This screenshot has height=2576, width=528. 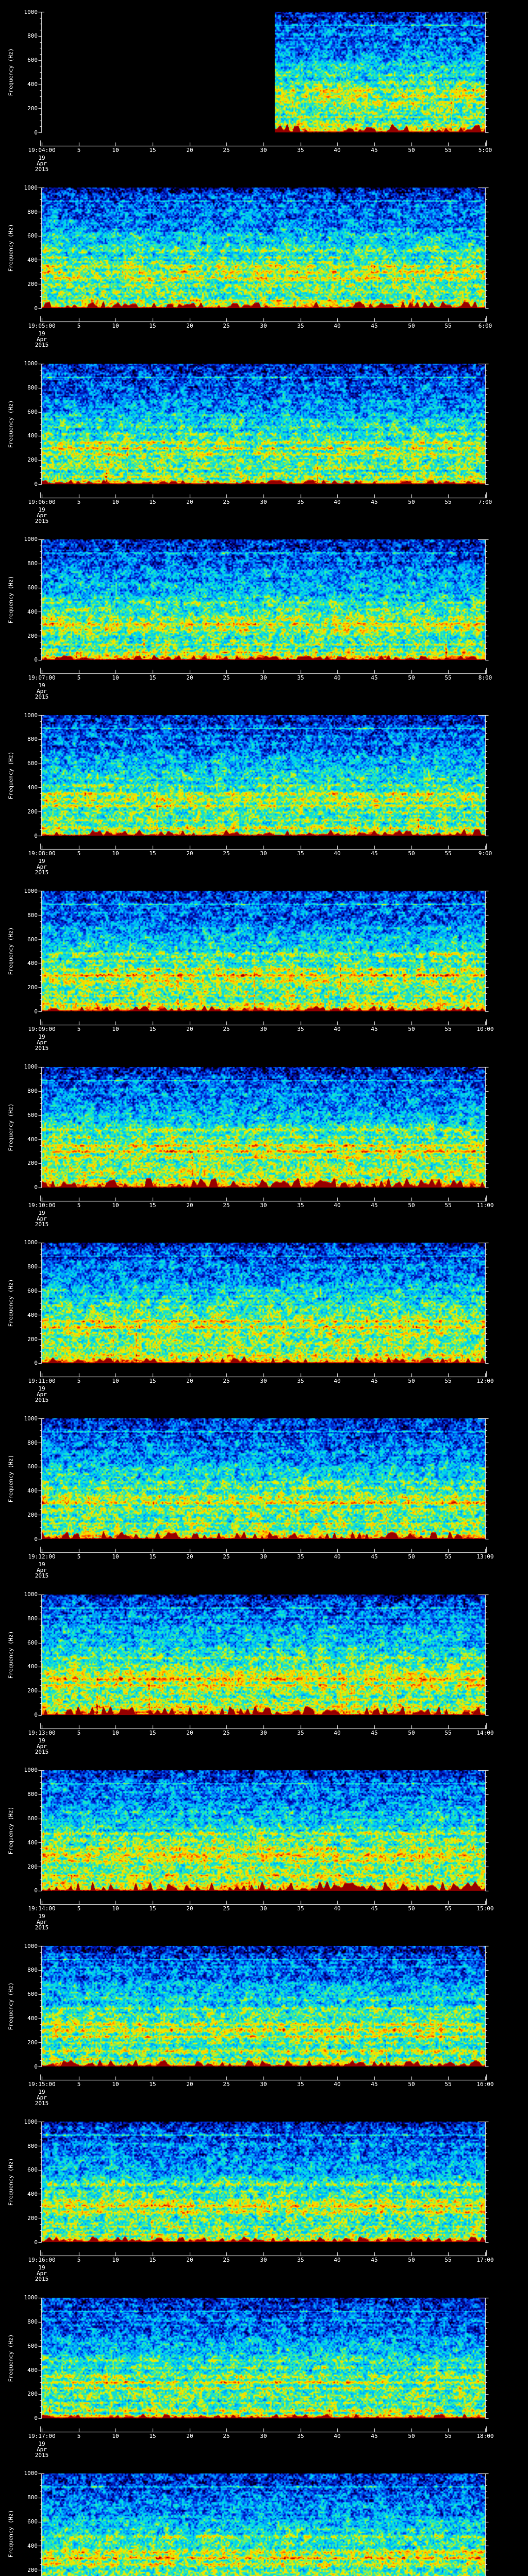 I want to click on x-end-time-label: 17:00, so click(x=485, y=2260).